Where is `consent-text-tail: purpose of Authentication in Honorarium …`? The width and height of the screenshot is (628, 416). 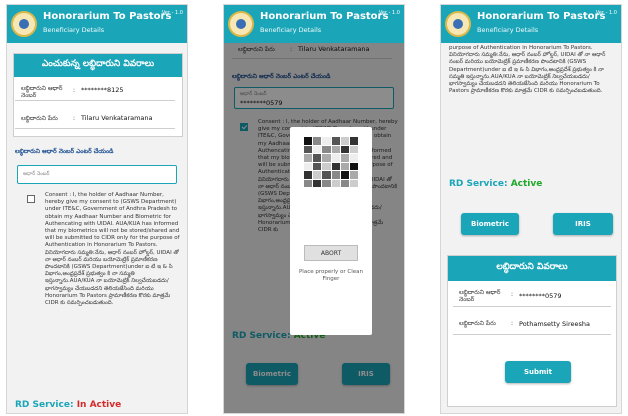 consent-text-tail: purpose of Authentication in Honorarium … is located at coordinates (527, 70).